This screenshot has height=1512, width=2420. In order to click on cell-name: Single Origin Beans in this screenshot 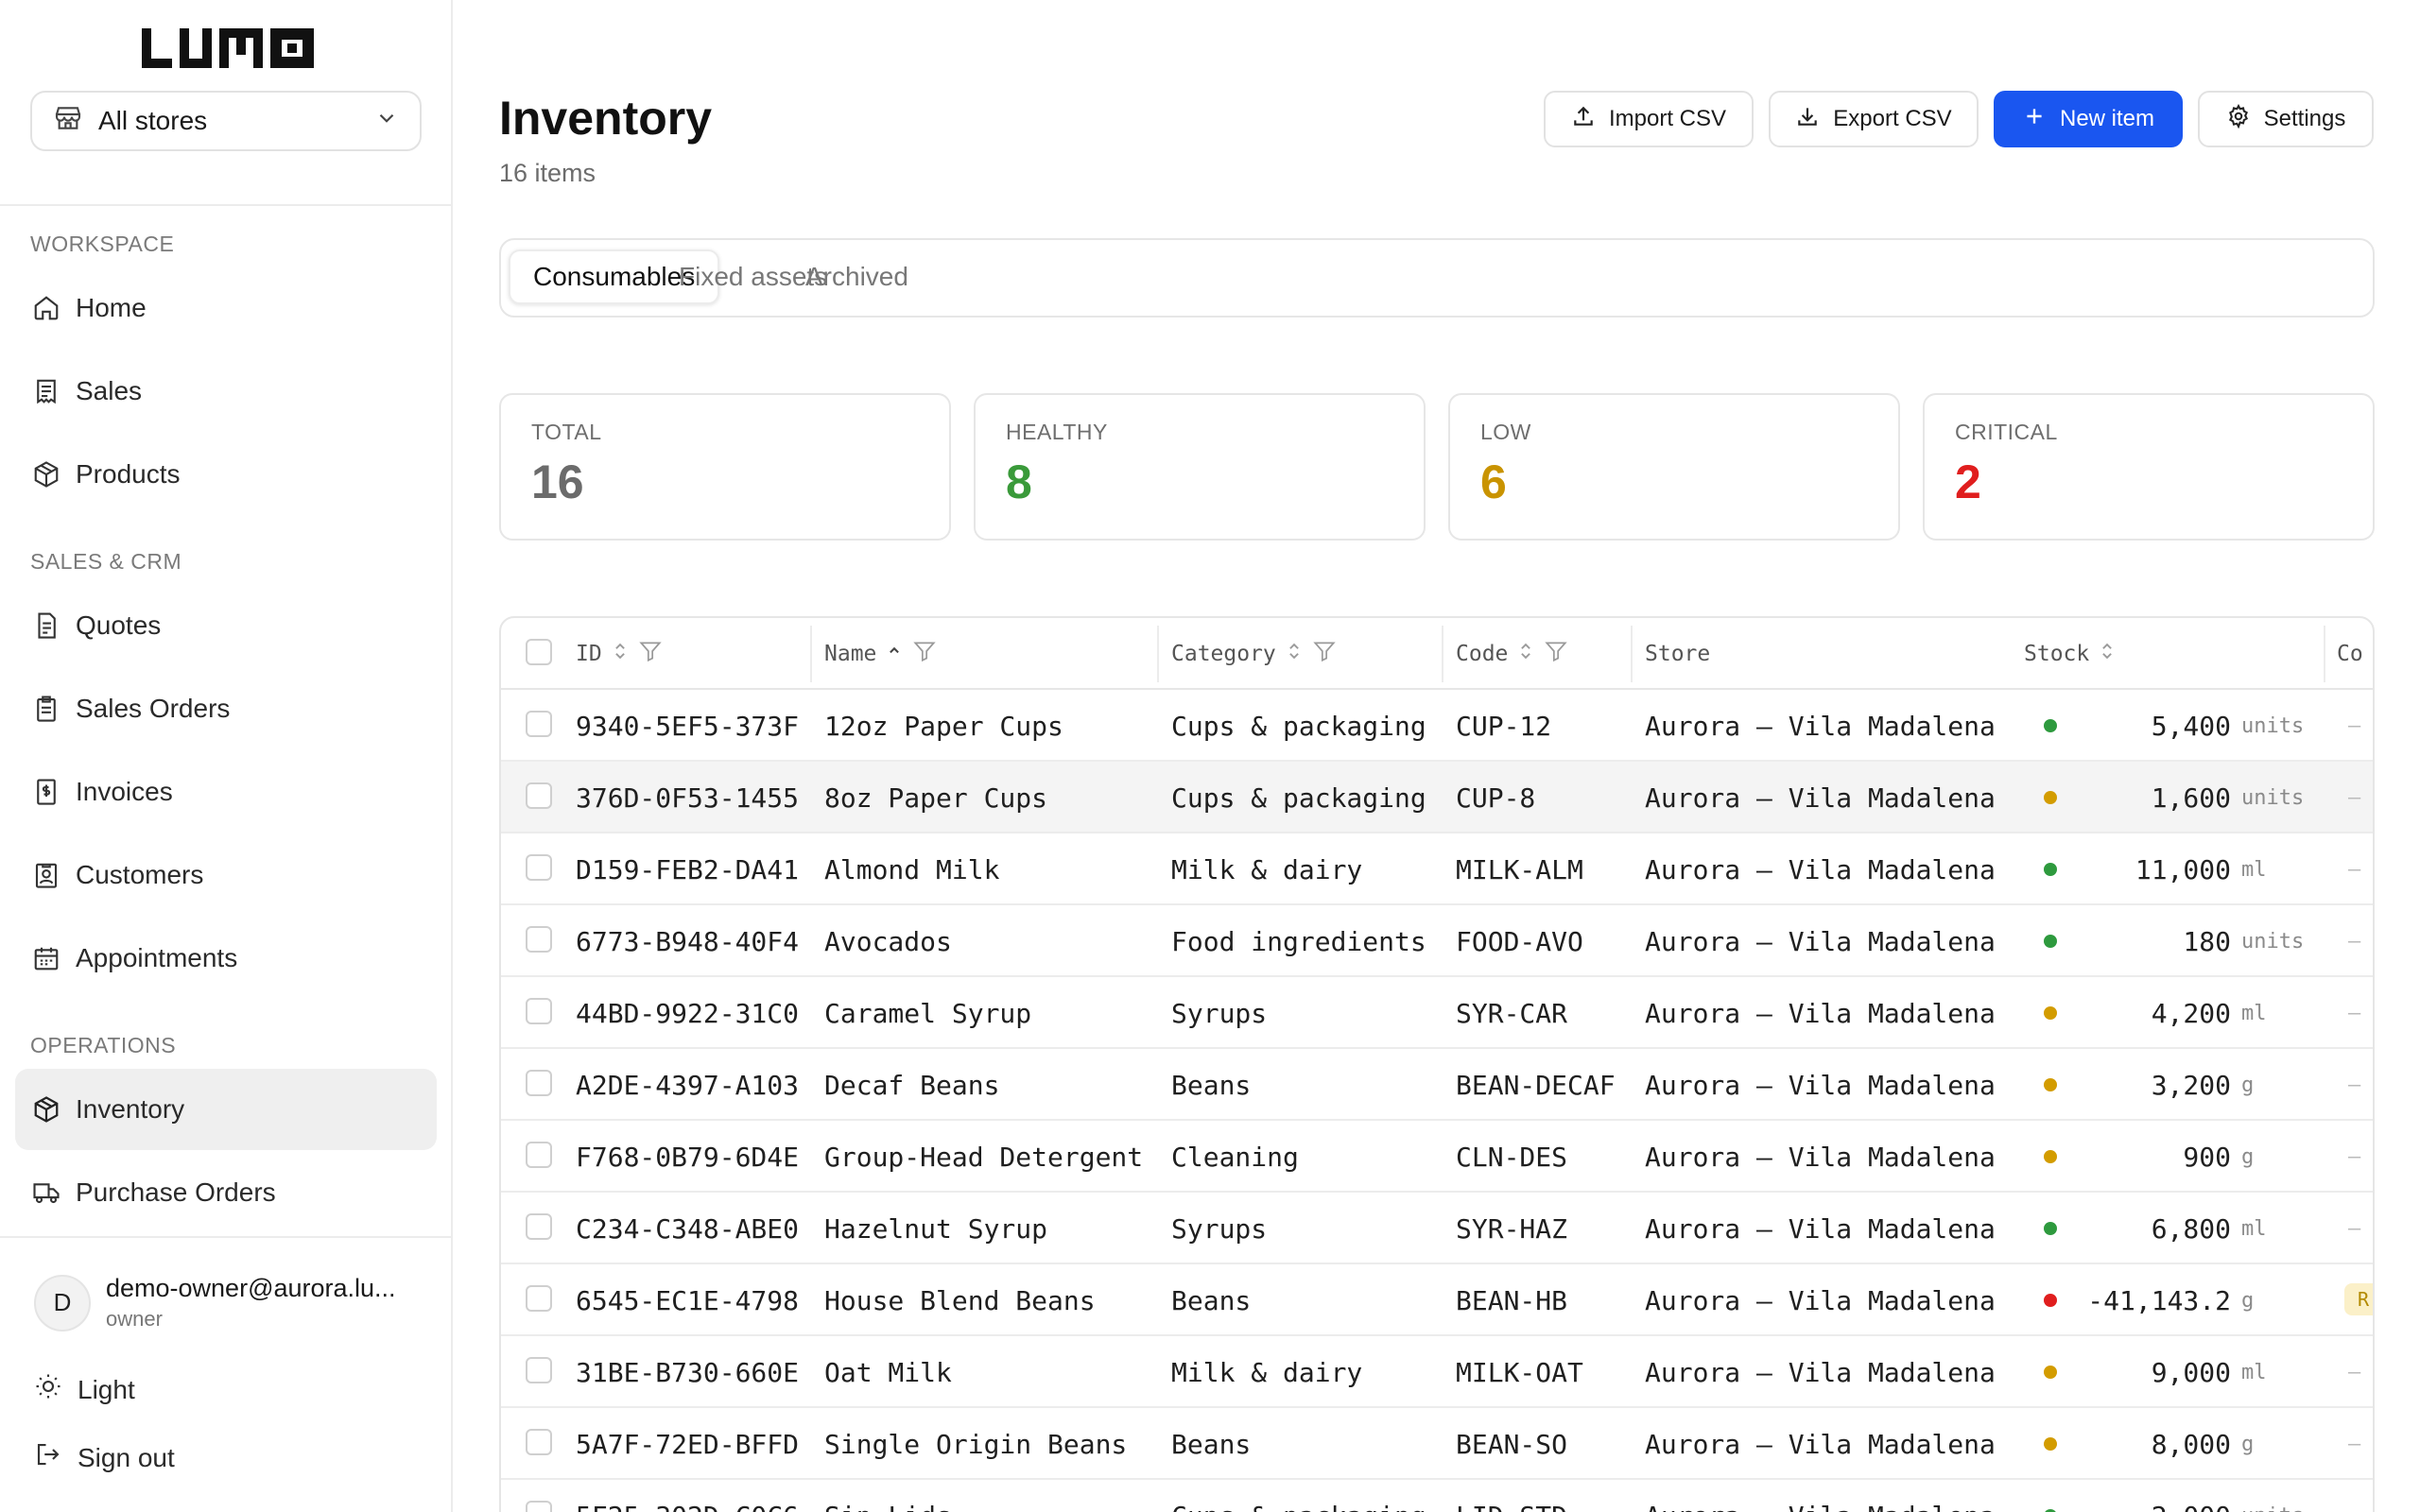, I will do `click(976, 1444)`.